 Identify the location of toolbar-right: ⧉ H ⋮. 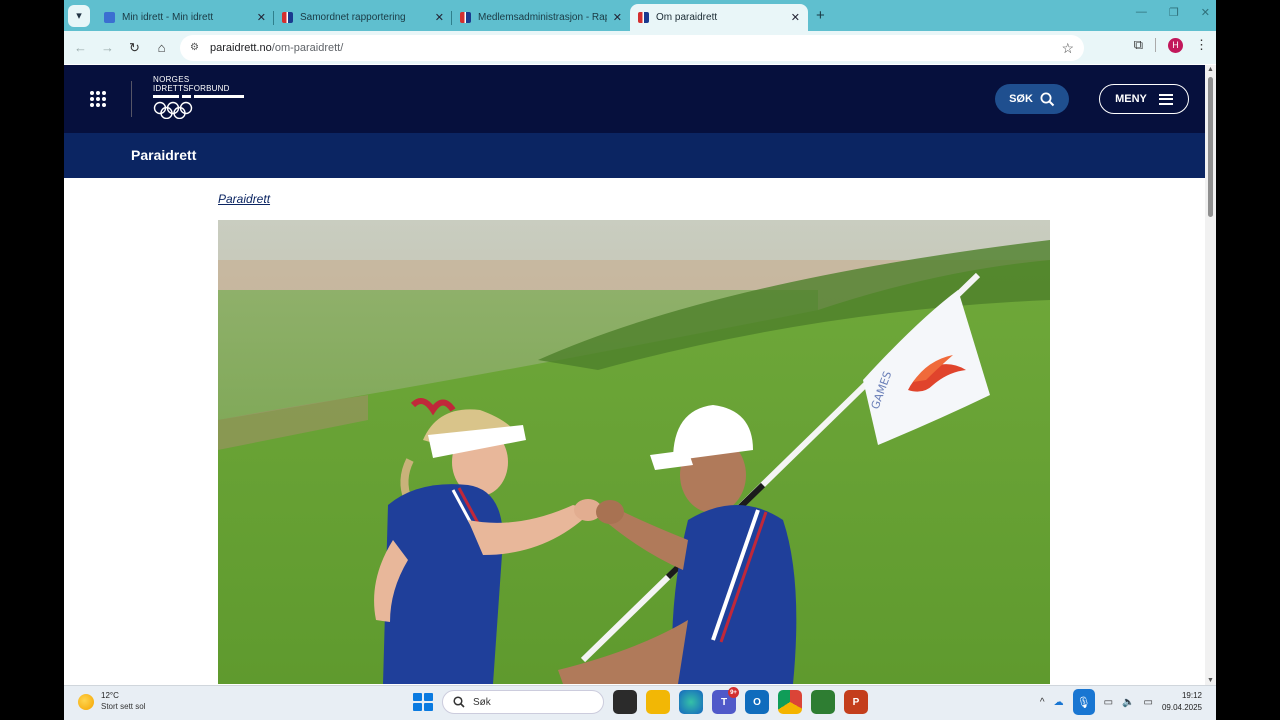
(1171, 45).